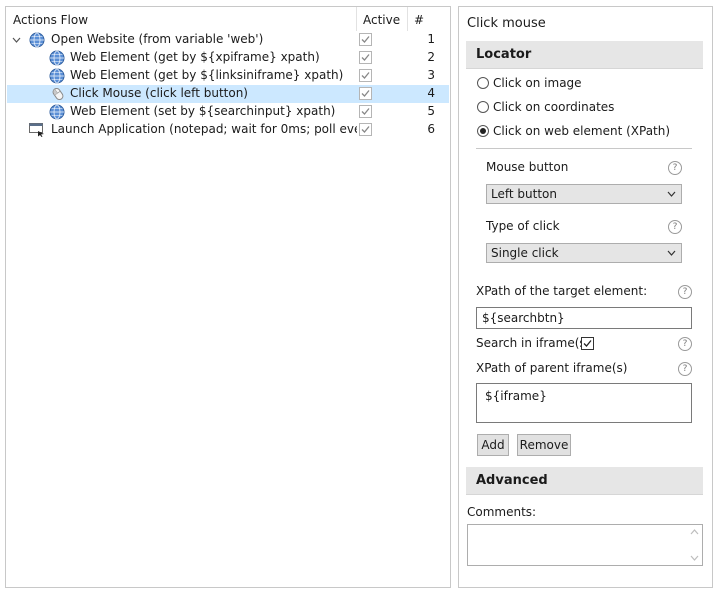  I want to click on select-value: Left button, so click(524, 194).